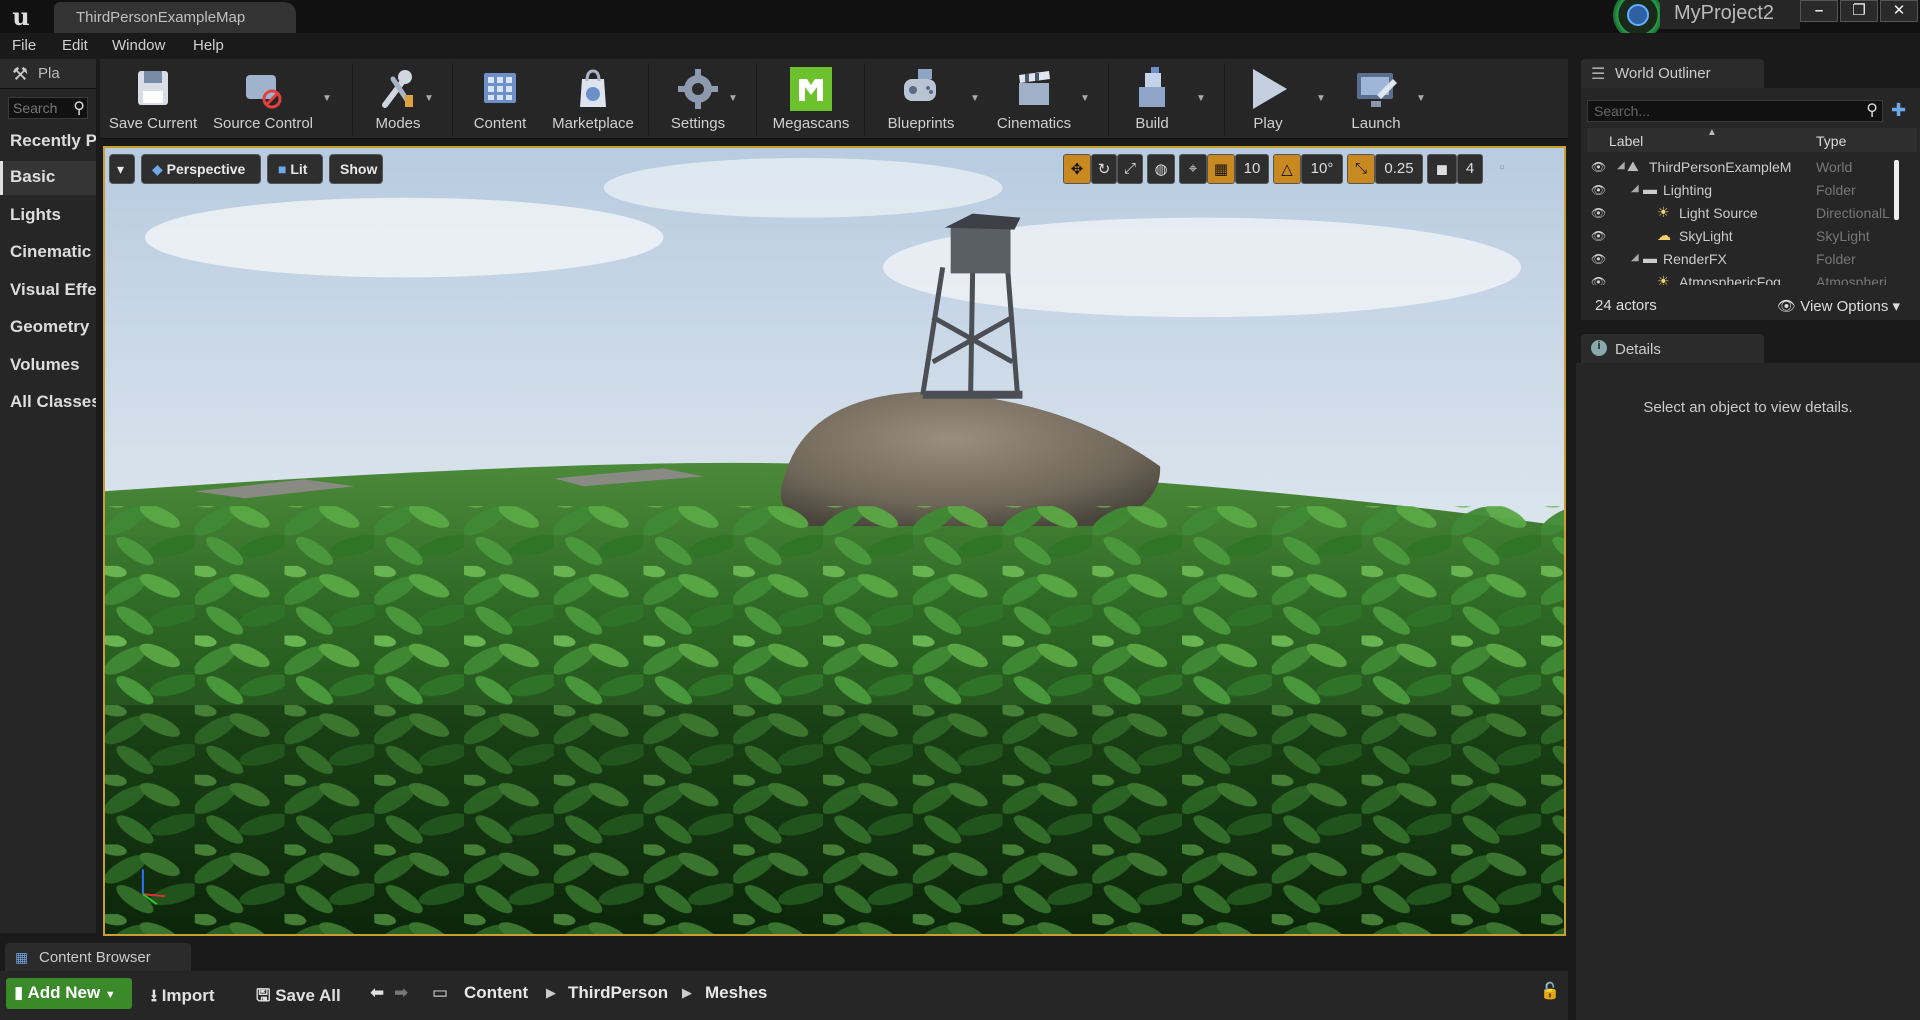  What do you see at coordinates (1550, 991) in the screenshot?
I see `lock-icon: 🔓` at bounding box center [1550, 991].